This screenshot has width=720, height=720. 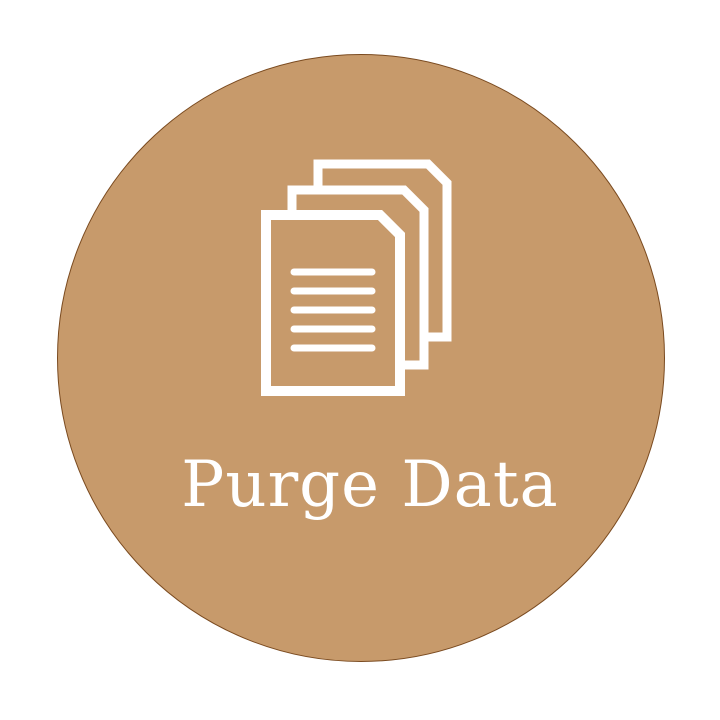 I want to click on documents-stack-icon, so click(x=356, y=277).